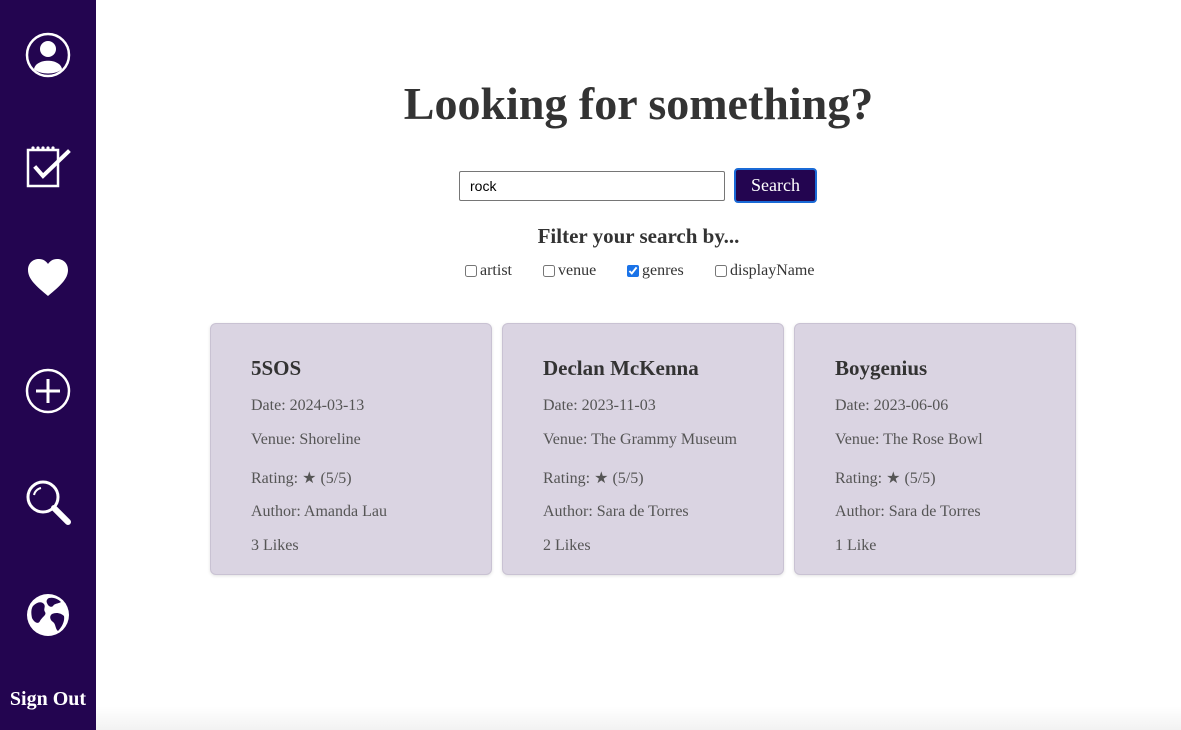  What do you see at coordinates (856, 545) in the screenshot?
I see `card-likes: 1 Like` at bounding box center [856, 545].